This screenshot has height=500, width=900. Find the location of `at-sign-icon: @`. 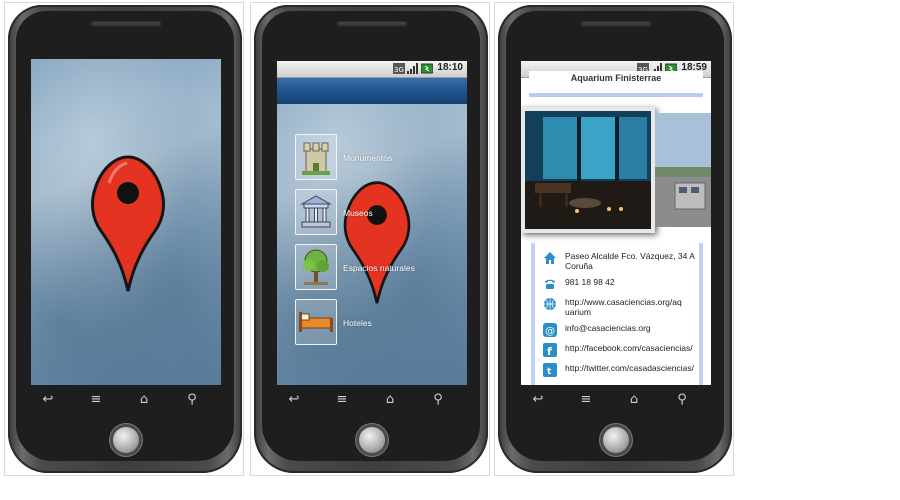

at-sign-icon: @ is located at coordinates (550, 330).